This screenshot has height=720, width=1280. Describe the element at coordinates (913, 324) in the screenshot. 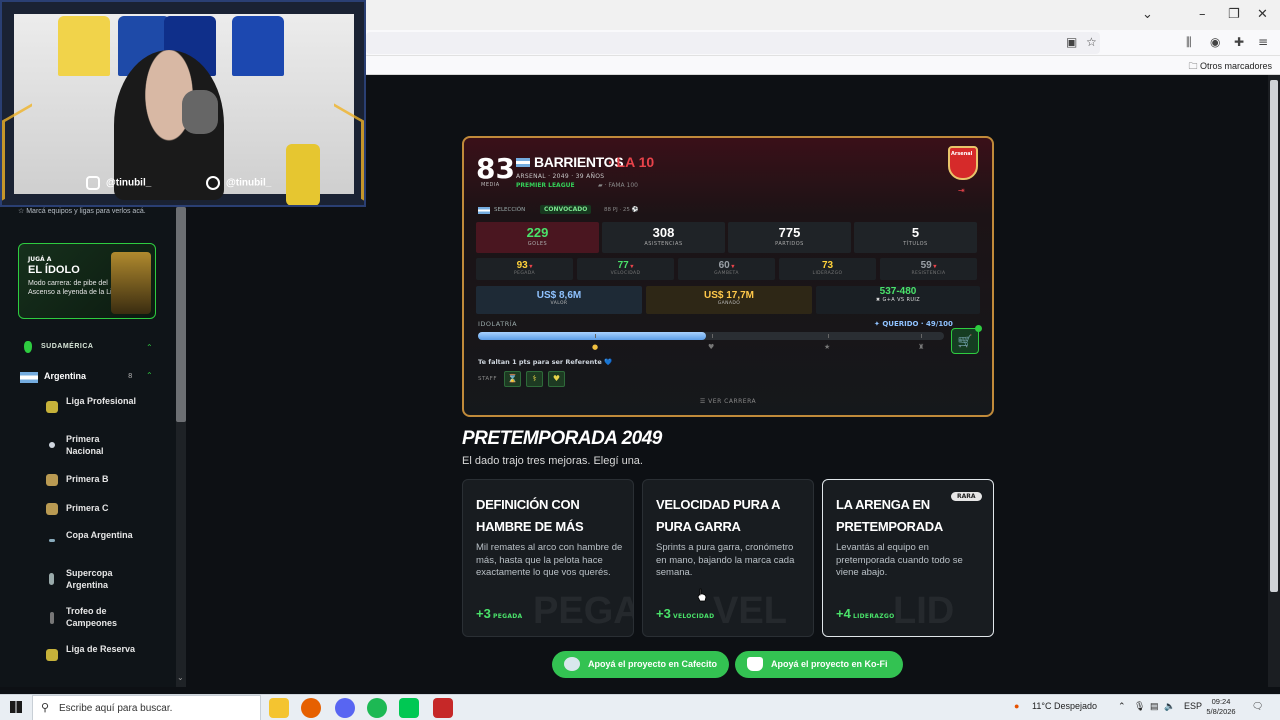

I see `idolatry-status: ✦ QUERIDO · 49/100` at that location.